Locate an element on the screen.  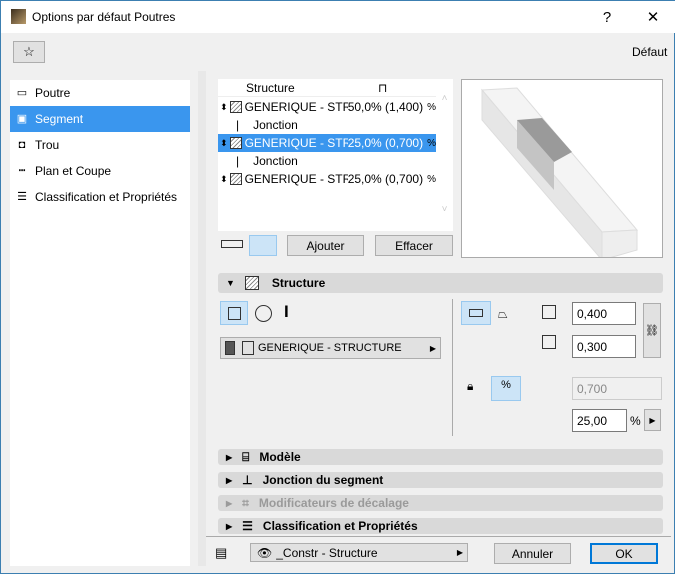
sidebar-item-segment: ▣ Segment is located at coordinates (100, 119).